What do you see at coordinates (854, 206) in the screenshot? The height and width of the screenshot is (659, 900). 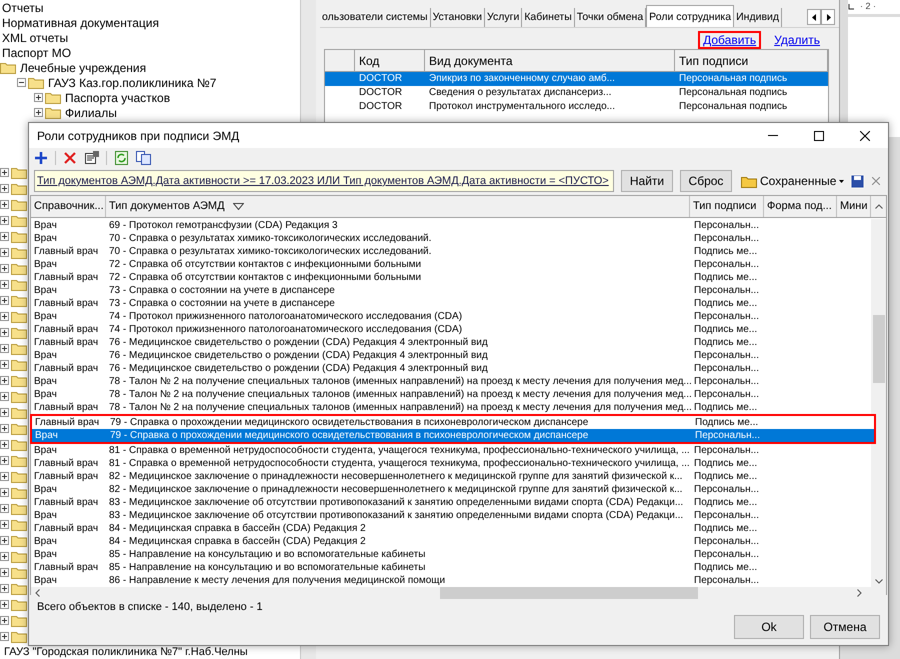 I see `column-header: Мини` at bounding box center [854, 206].